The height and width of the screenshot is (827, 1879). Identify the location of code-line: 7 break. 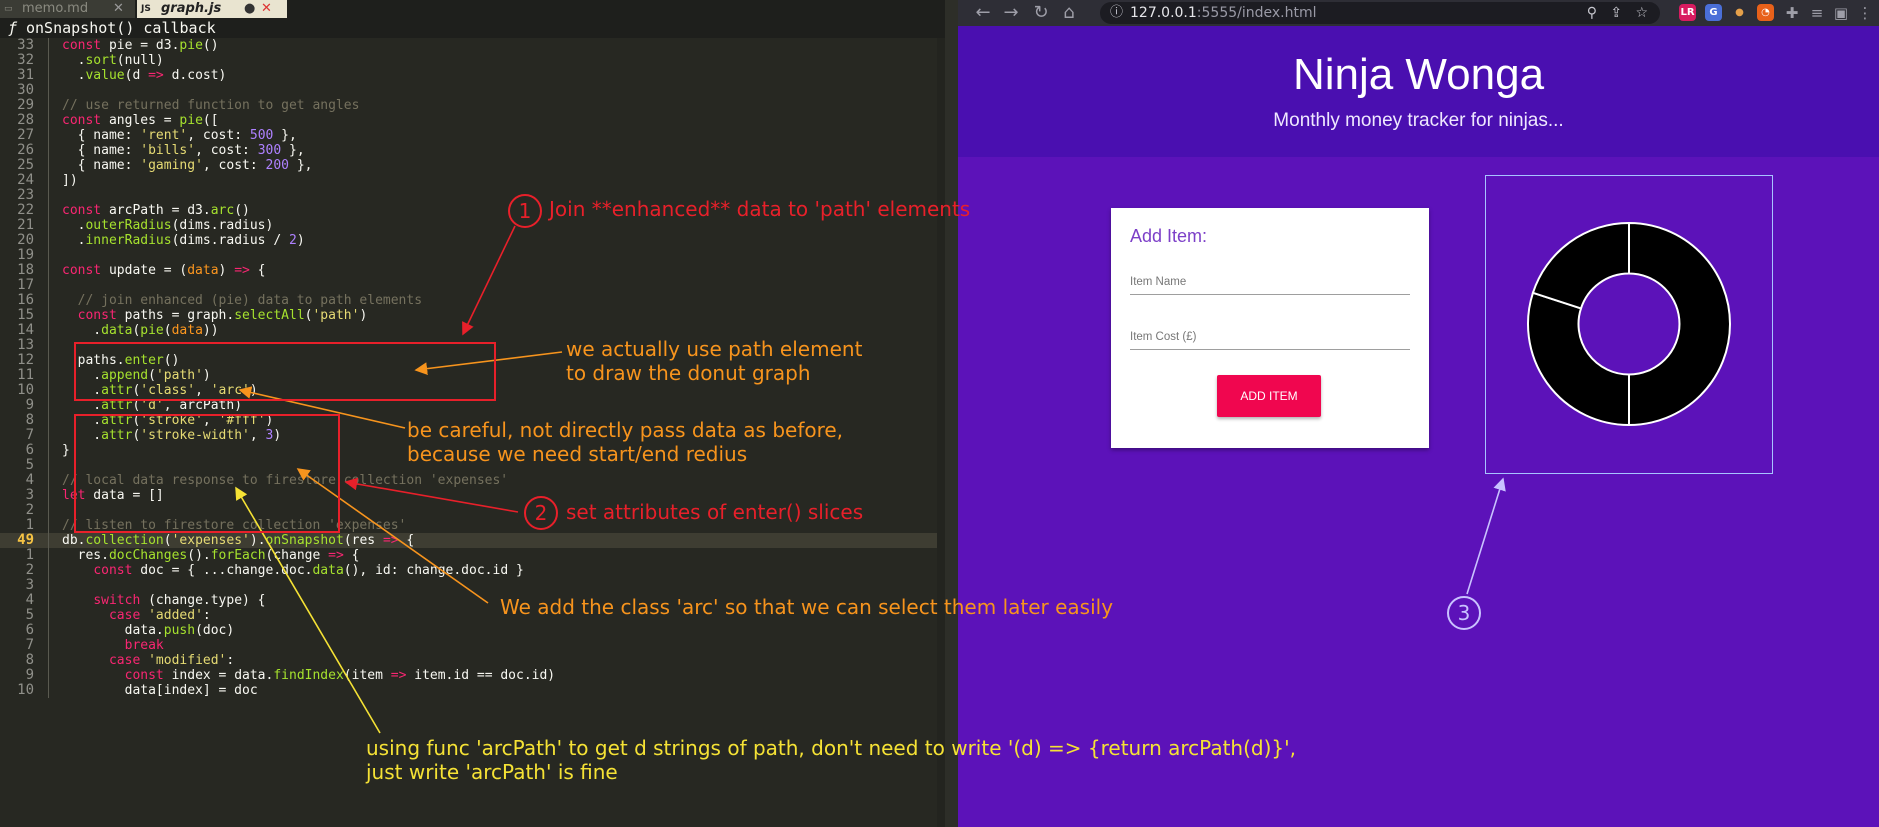
(472, 645).